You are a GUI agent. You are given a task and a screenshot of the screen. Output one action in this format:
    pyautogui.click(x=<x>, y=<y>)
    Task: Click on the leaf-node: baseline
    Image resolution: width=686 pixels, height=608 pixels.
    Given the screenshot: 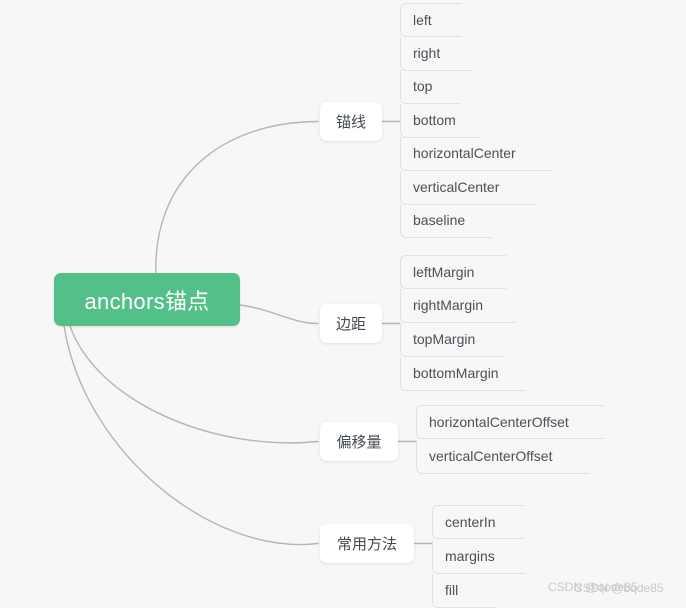 What is the action you would take?
    pyautogui.click(x=446, y=221)
    